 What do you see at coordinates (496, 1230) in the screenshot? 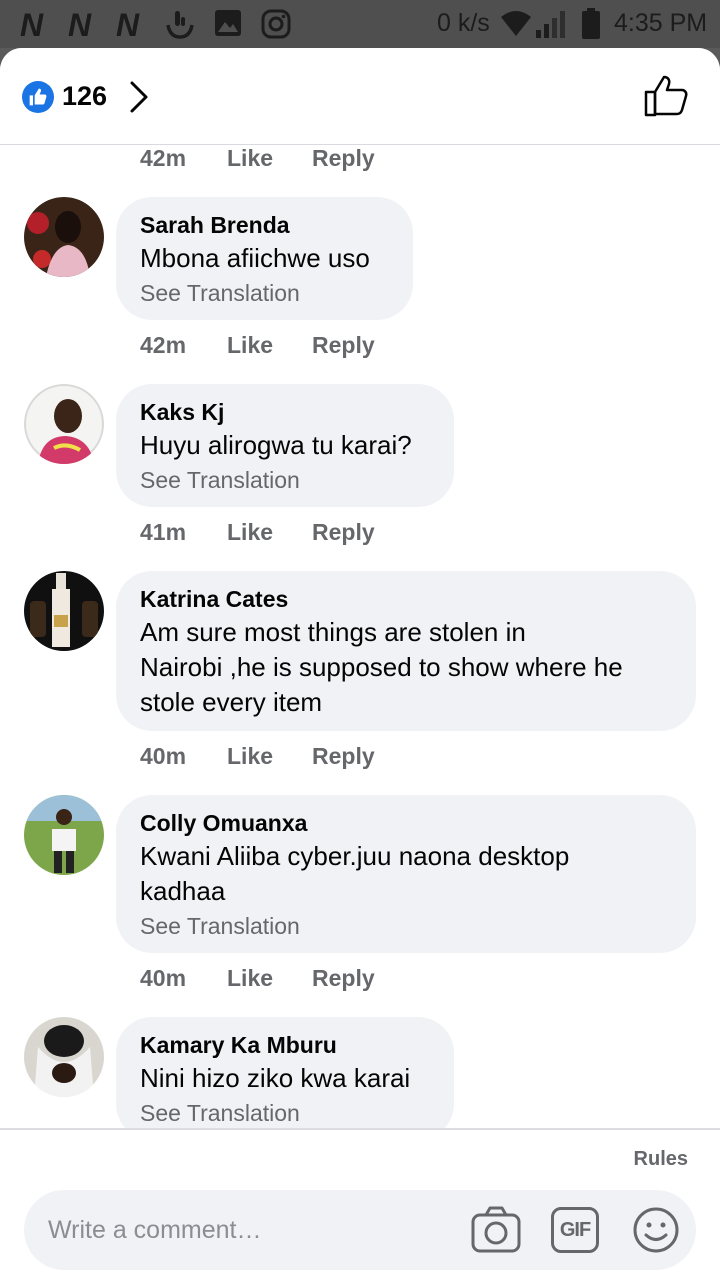
I see `camera-icon` at bounding box center [496, 1230].